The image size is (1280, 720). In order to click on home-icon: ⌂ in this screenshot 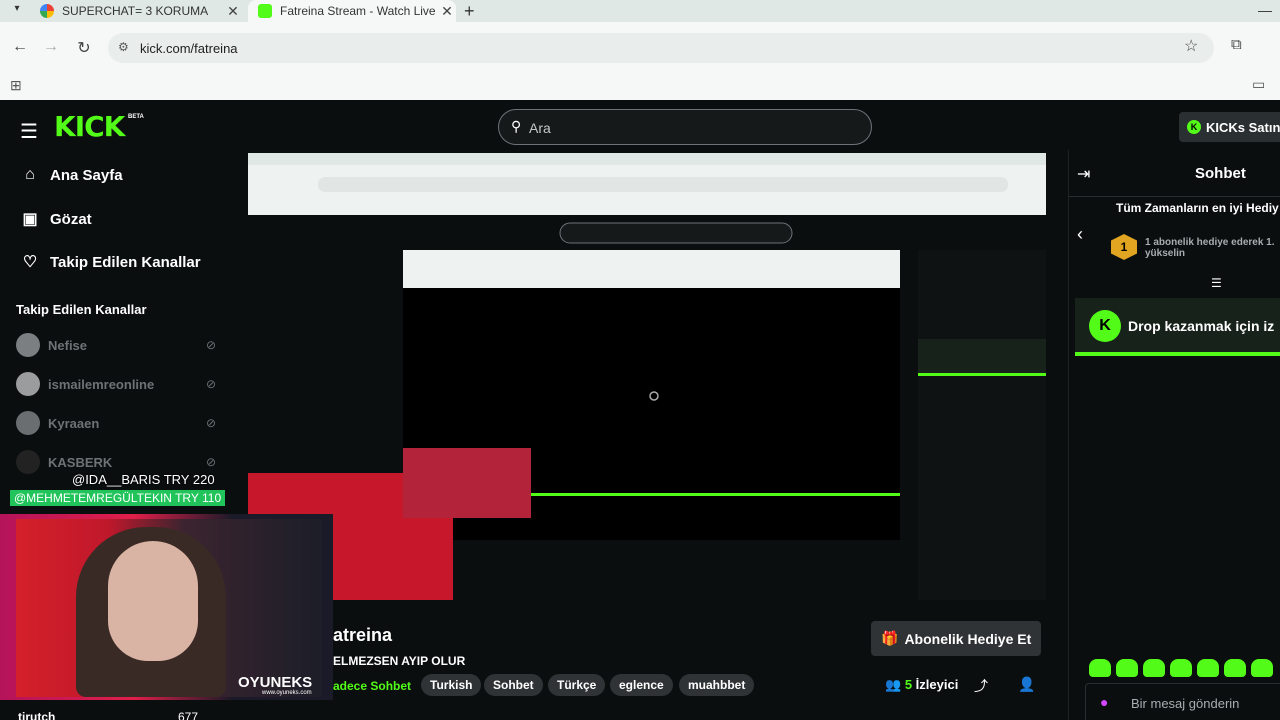, I will do `click(30, 174)`.